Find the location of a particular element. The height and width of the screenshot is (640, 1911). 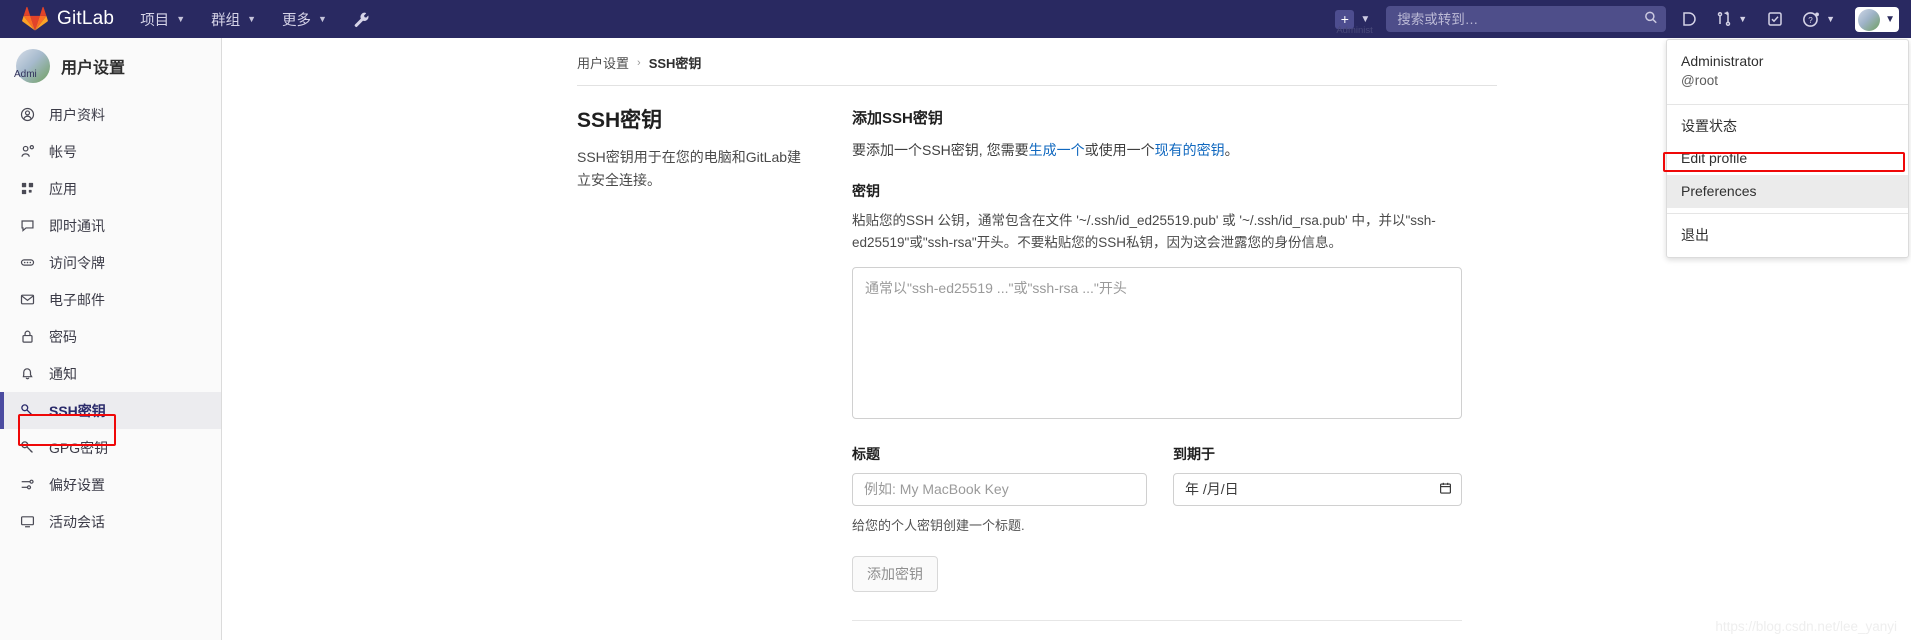

dropdown-group-signout: 退出 is located at coordinates (1787, 235).